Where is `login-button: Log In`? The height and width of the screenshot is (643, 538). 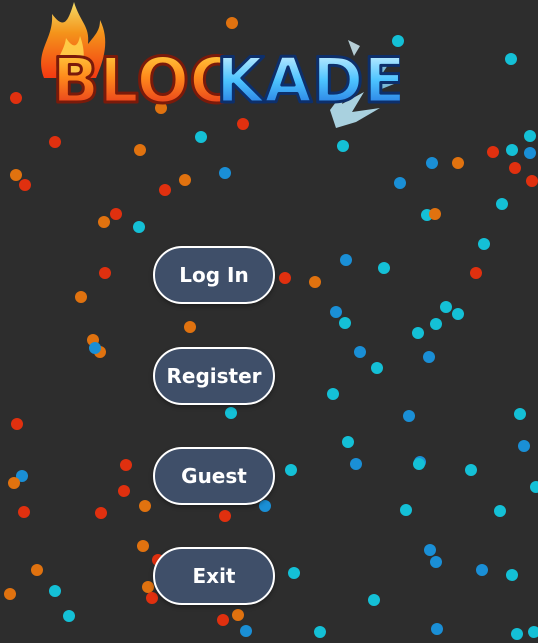
login-button: Log In is located at coordinates (214, 275).